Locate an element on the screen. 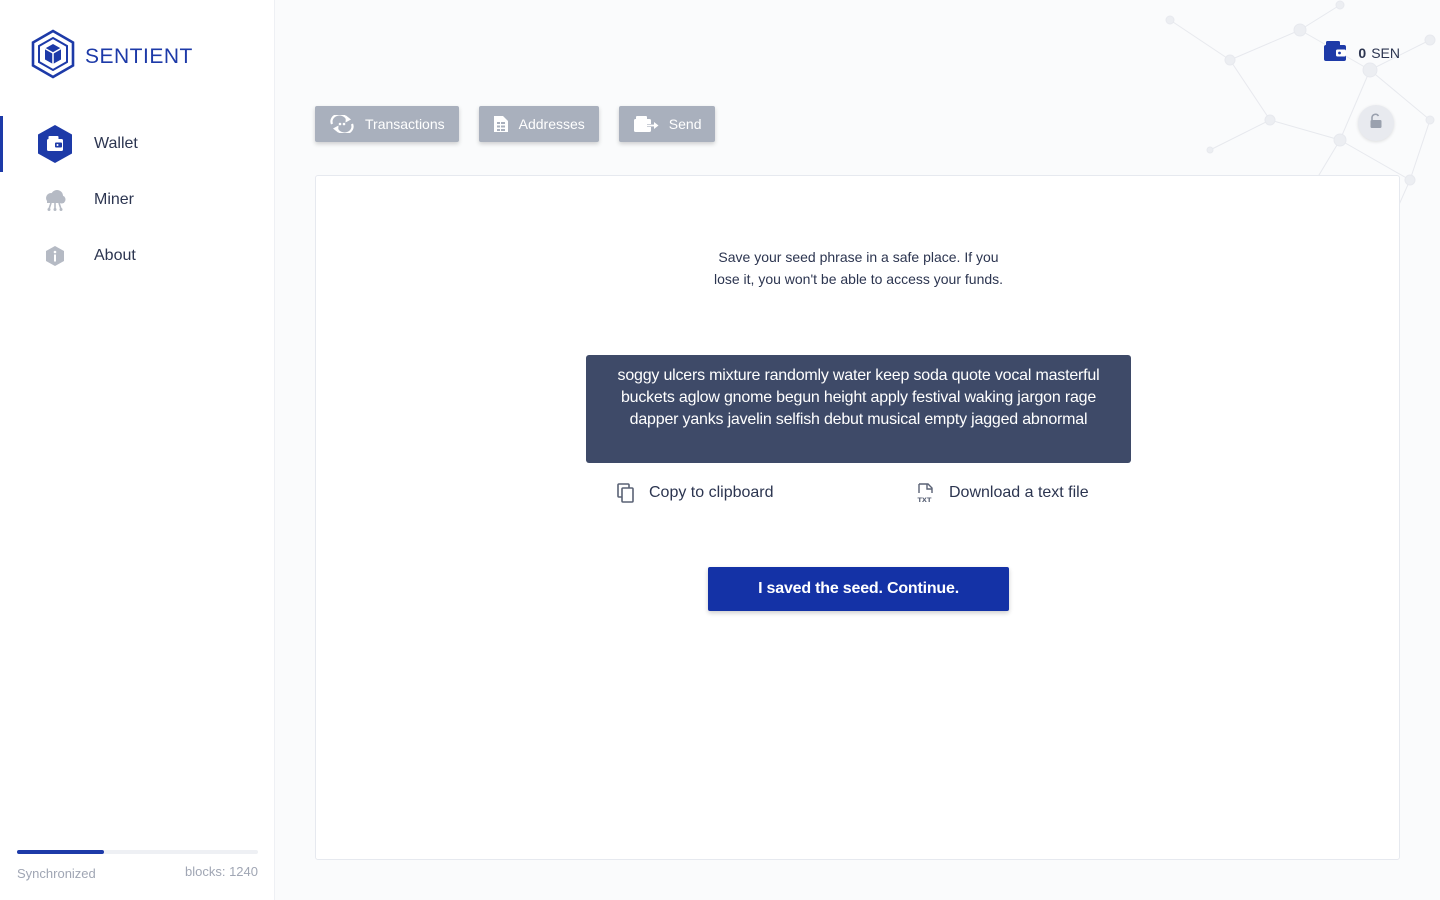 The width and height of the screenshot is (1440, 900). sync-progress-fill is located at coordinates (60, 852).